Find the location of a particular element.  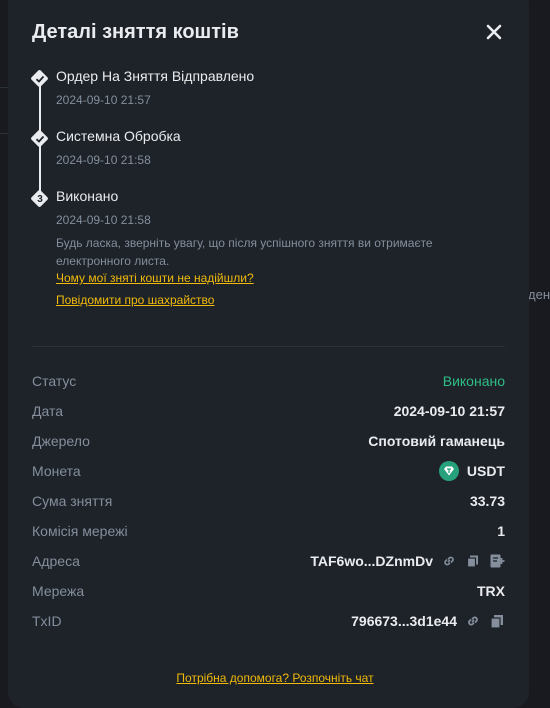

close-icon is located at coordinates (494, 32).